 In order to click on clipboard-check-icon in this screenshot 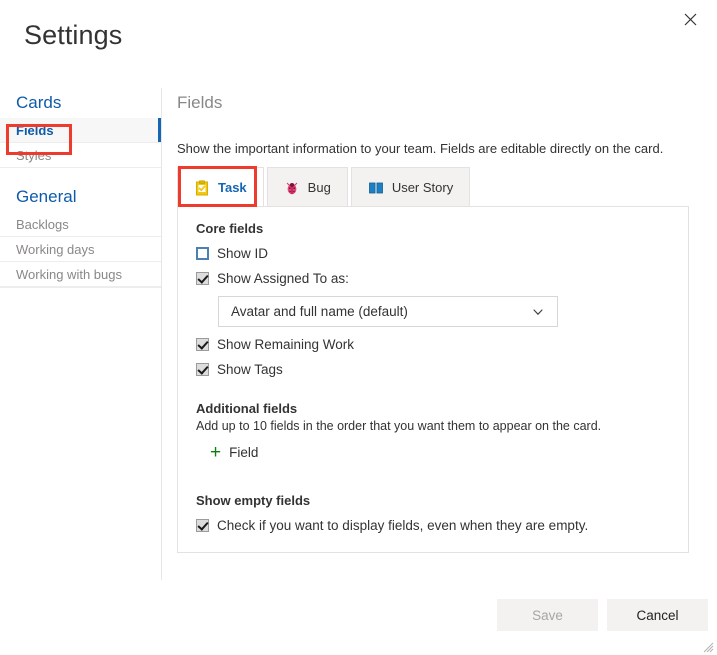, I will do `click(202, 187)`.